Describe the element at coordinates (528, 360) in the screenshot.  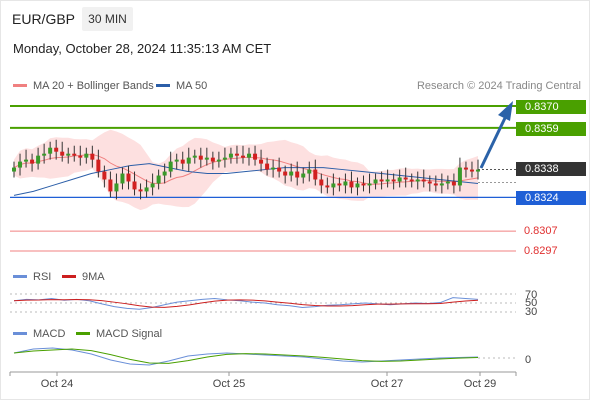
I see `macd-zero-label: 0` at that location.